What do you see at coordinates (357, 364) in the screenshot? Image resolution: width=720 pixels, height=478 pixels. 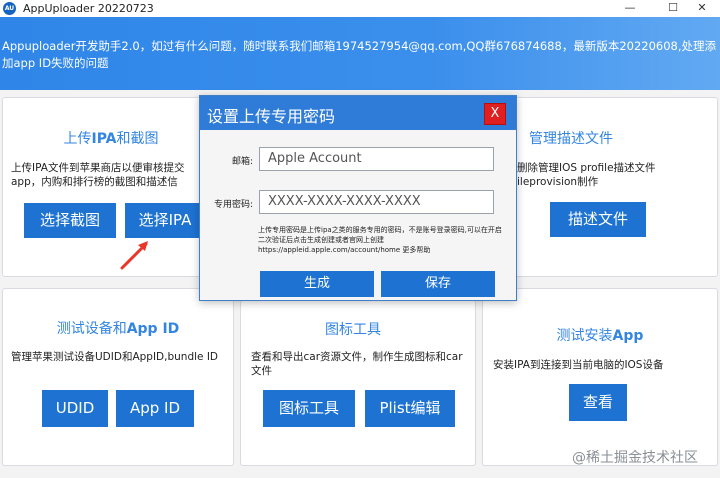 I see `card-desc-icons: 查看和导出car资源文件，制作生成图标和car文件` at bounding box center [357, 364].